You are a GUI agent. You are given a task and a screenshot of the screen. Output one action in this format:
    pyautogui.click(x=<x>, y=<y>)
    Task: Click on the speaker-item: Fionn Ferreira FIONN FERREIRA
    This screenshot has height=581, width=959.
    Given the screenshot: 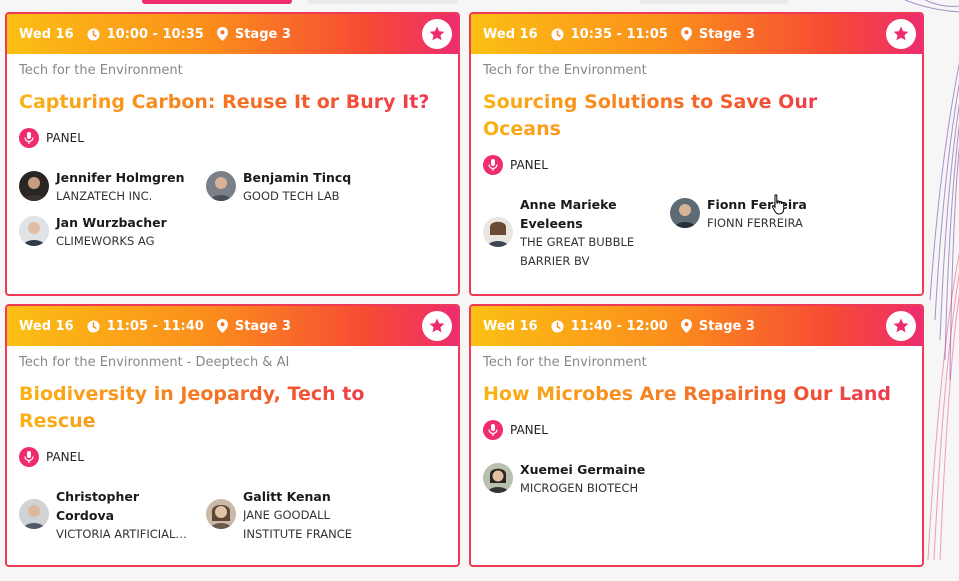 What is the action you would take?
    pyautogui.click(x=760, y=214)
    